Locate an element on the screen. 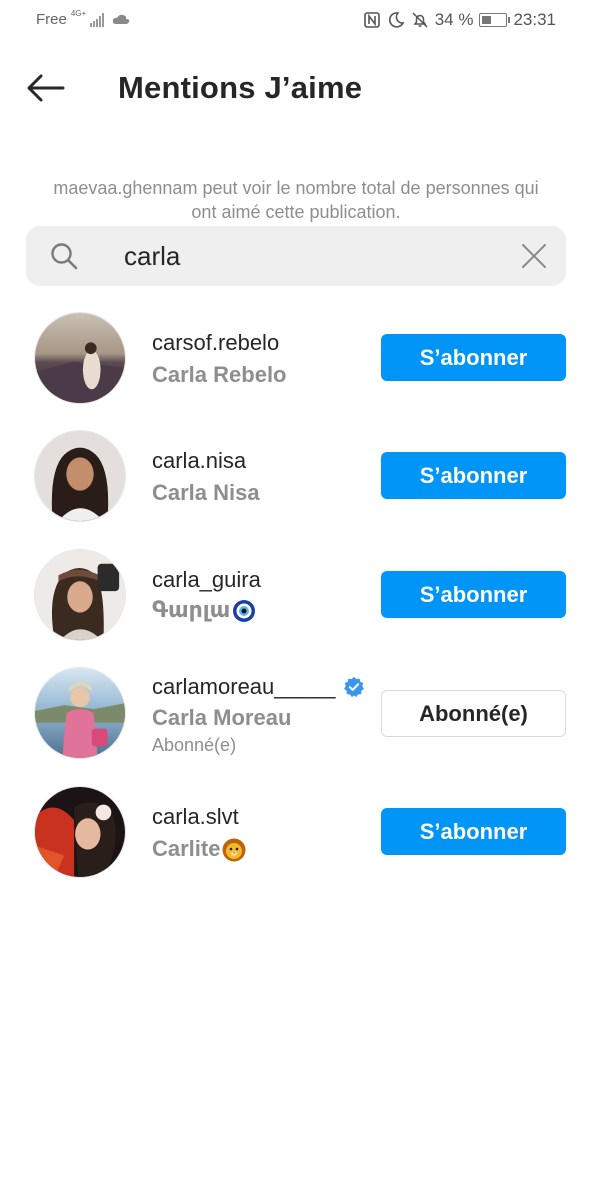 Image resolution: width=592 pixels, height=1200 pixels. back-button is located at coordinates (45, 88).